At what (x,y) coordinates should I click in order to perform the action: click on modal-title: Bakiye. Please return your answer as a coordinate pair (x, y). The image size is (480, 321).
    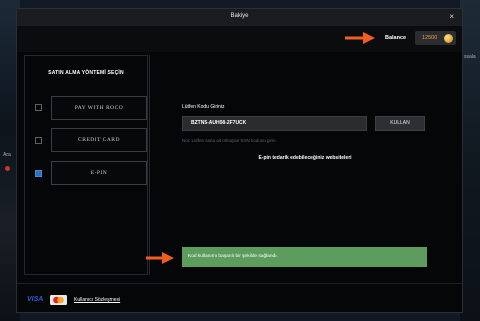
    Looking at the image, I should click on (239, 16).